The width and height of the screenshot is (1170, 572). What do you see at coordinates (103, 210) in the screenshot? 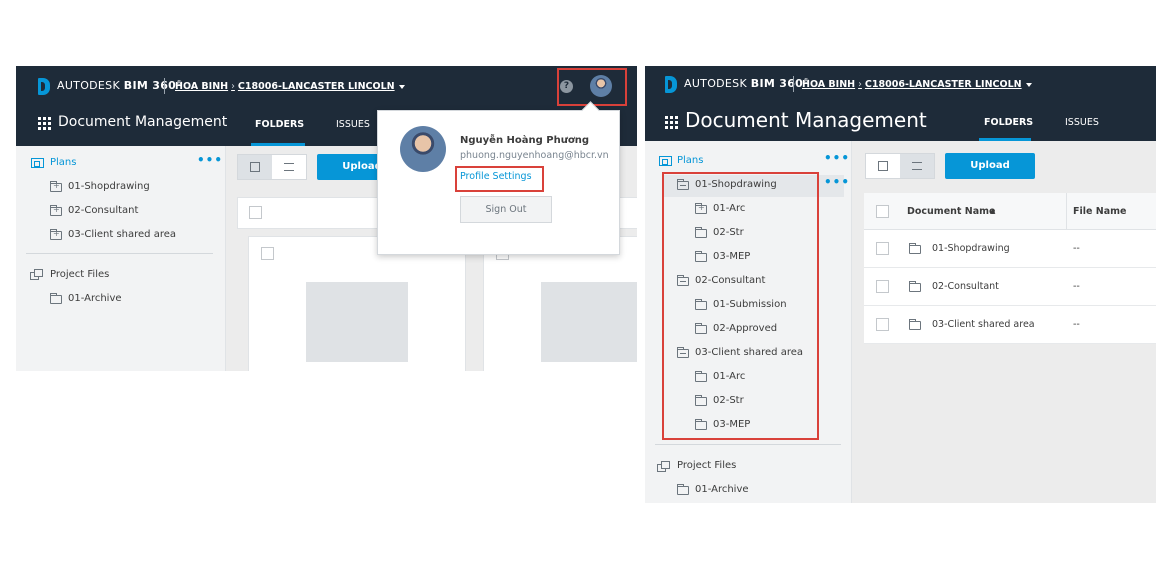
I see `sidebar-folder-item: 02-Consultant` at bounding box center [103, 210].